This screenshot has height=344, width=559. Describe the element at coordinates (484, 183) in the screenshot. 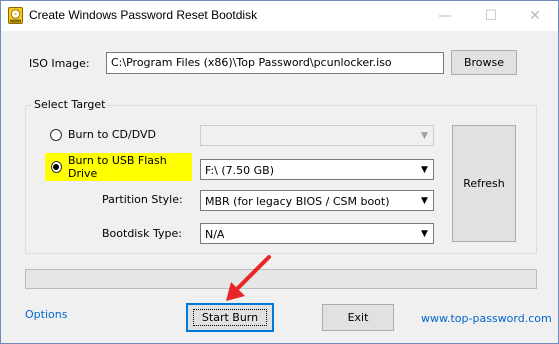

I see `refresh-button: Refresh` at that location.